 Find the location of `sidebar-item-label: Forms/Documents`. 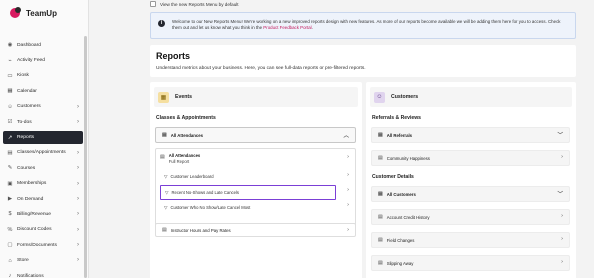

sidebar-item-label: Forms/Documents is located at coordinates (37, 245).